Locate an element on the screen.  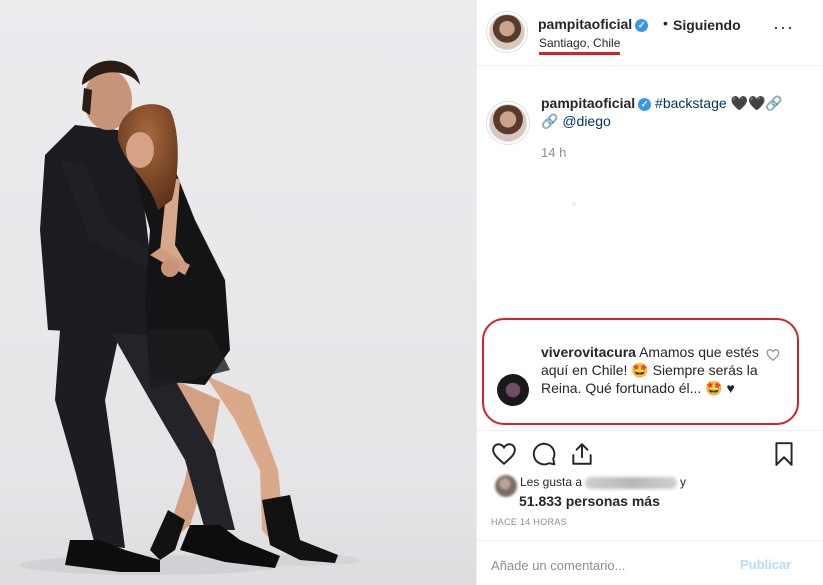
caption-emojis: 🖤🖤🔗 is located at coordinates (756, 103).